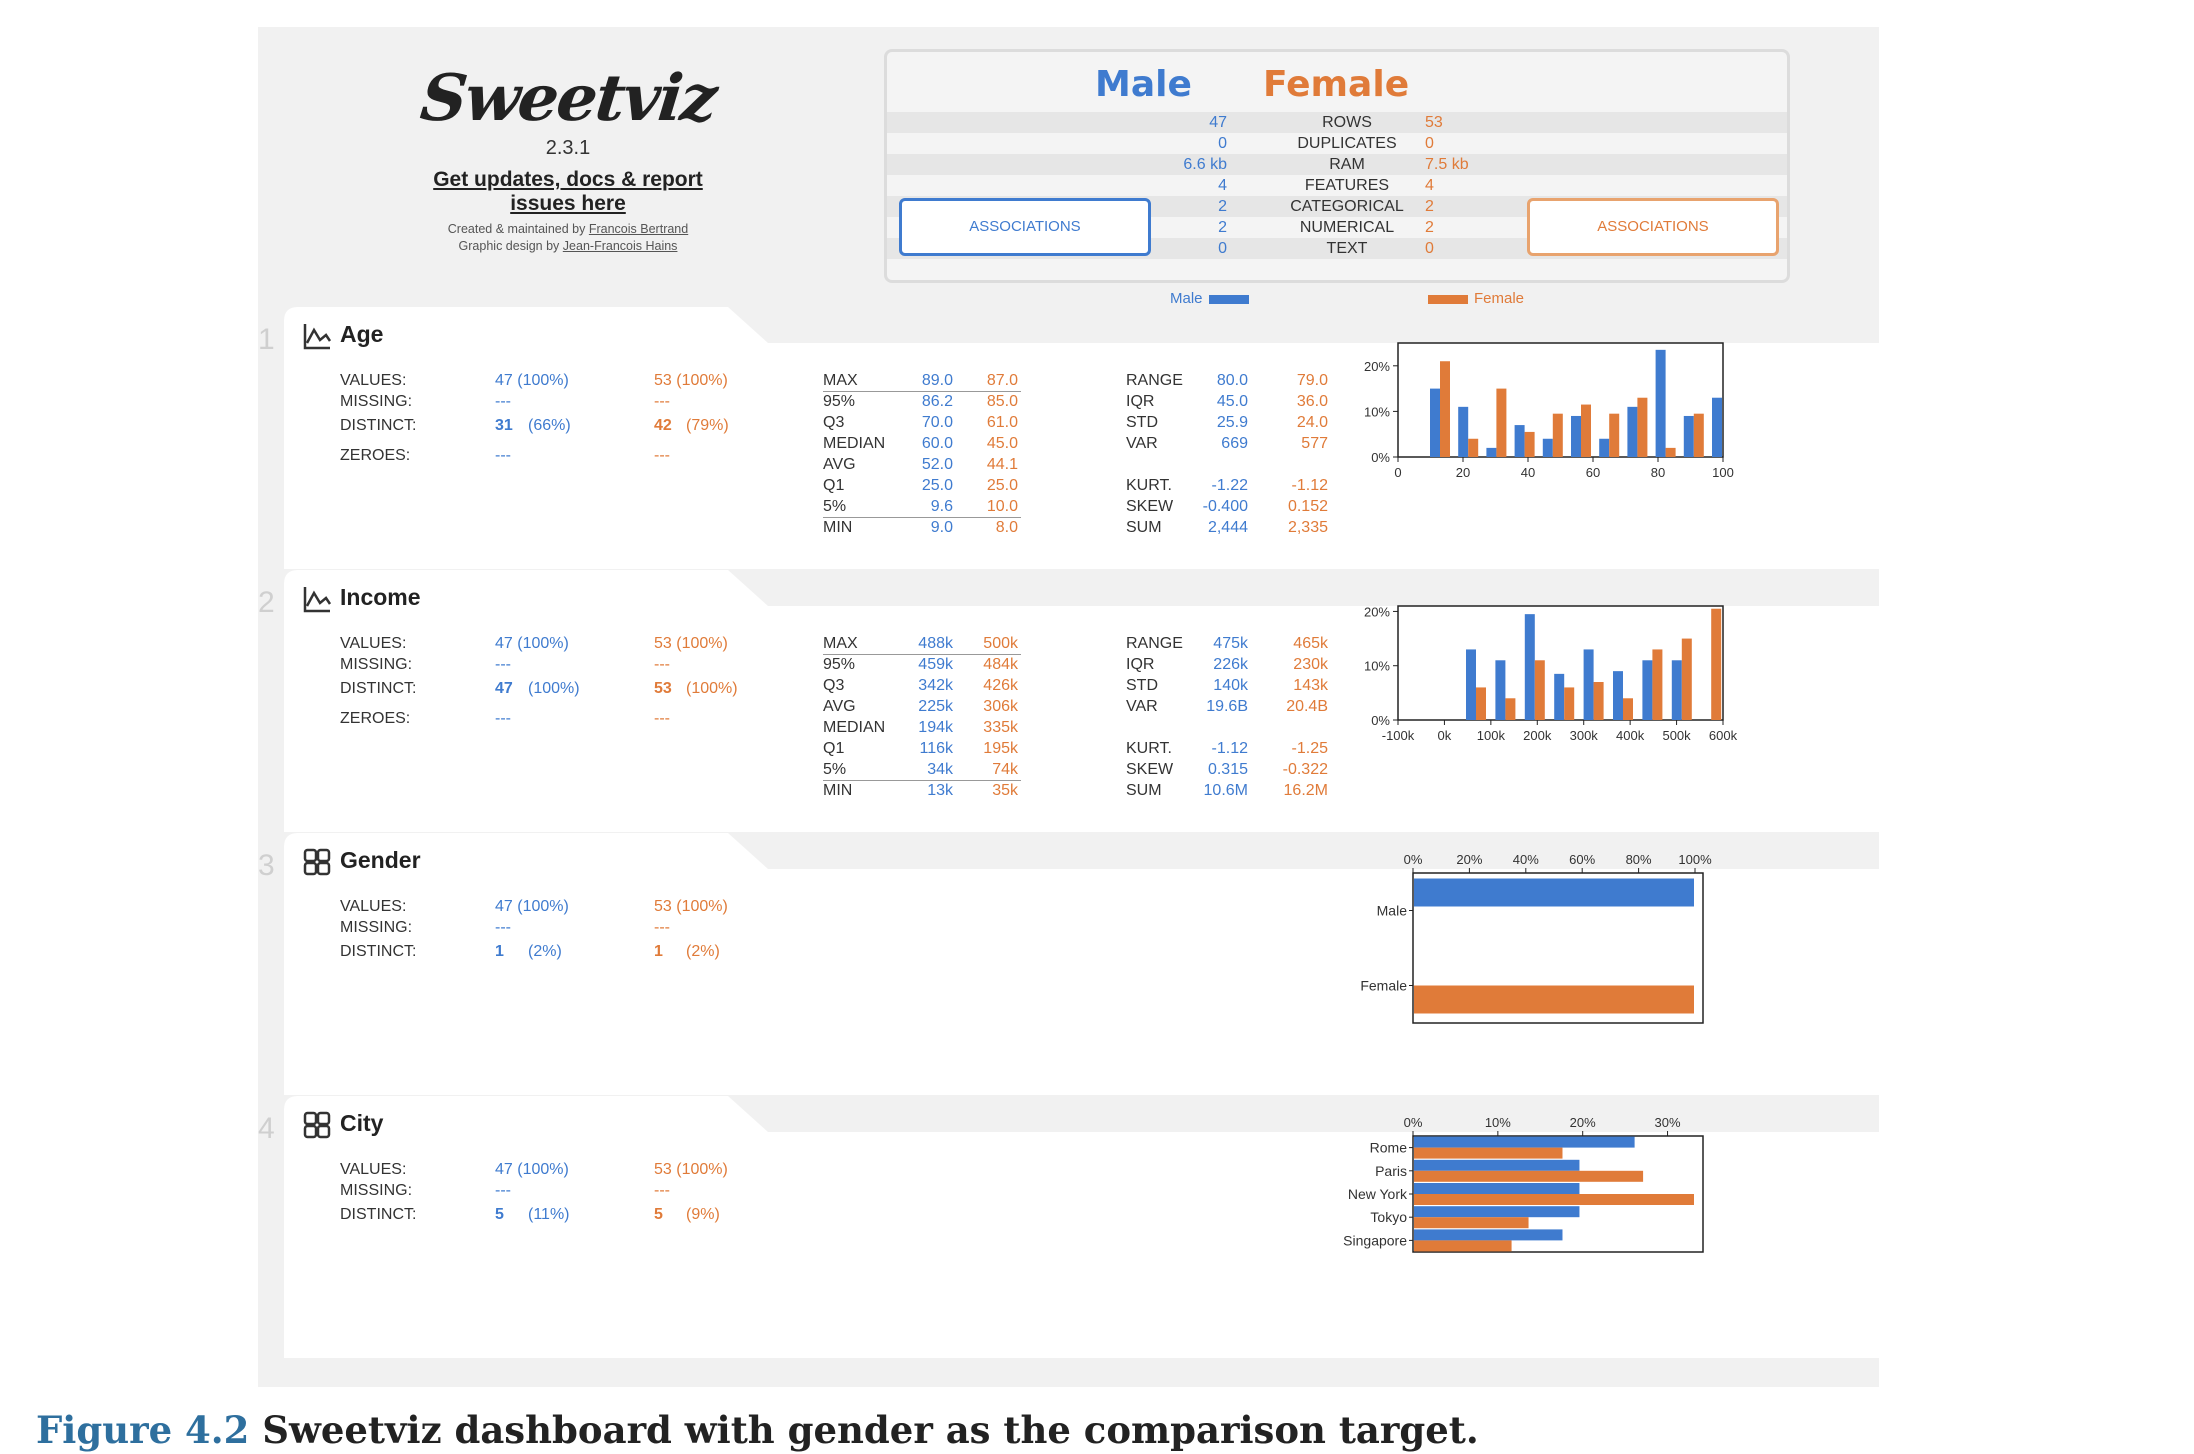 Image resolution: width=2194 pixels, height=1454 pixels. Describe the element at coordinates (839, 664) in the screenshot. I see `stat-label: 95%` at that location.